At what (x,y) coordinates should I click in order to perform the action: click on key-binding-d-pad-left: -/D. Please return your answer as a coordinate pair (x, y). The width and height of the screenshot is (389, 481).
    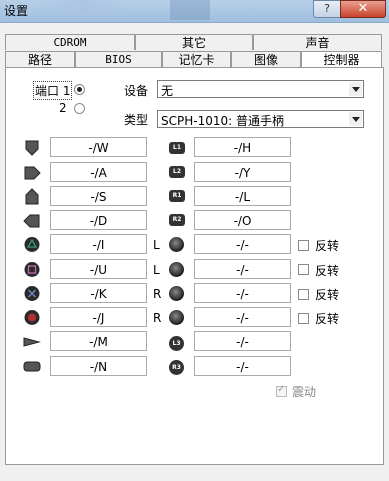
    Looking at the image, I should click on (98, 220).